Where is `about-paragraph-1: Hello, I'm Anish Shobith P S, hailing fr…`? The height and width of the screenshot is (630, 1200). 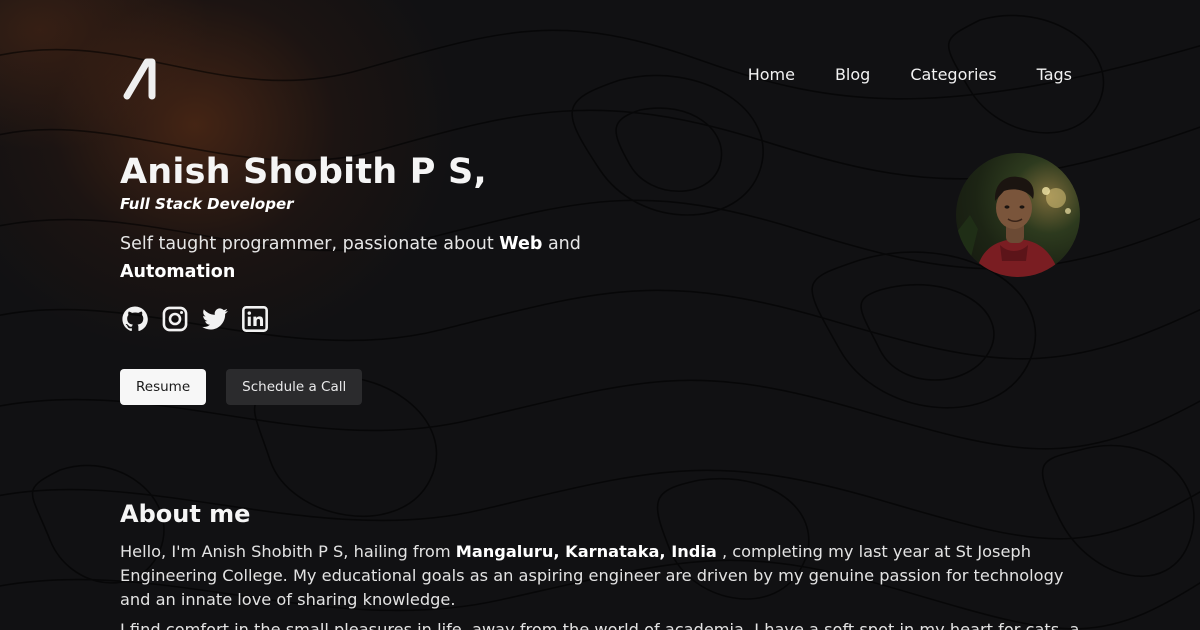
about-paragraph-1: Hello, I'm Anish Shobith P S, hailing fr… is located at coordinates (600, 576).